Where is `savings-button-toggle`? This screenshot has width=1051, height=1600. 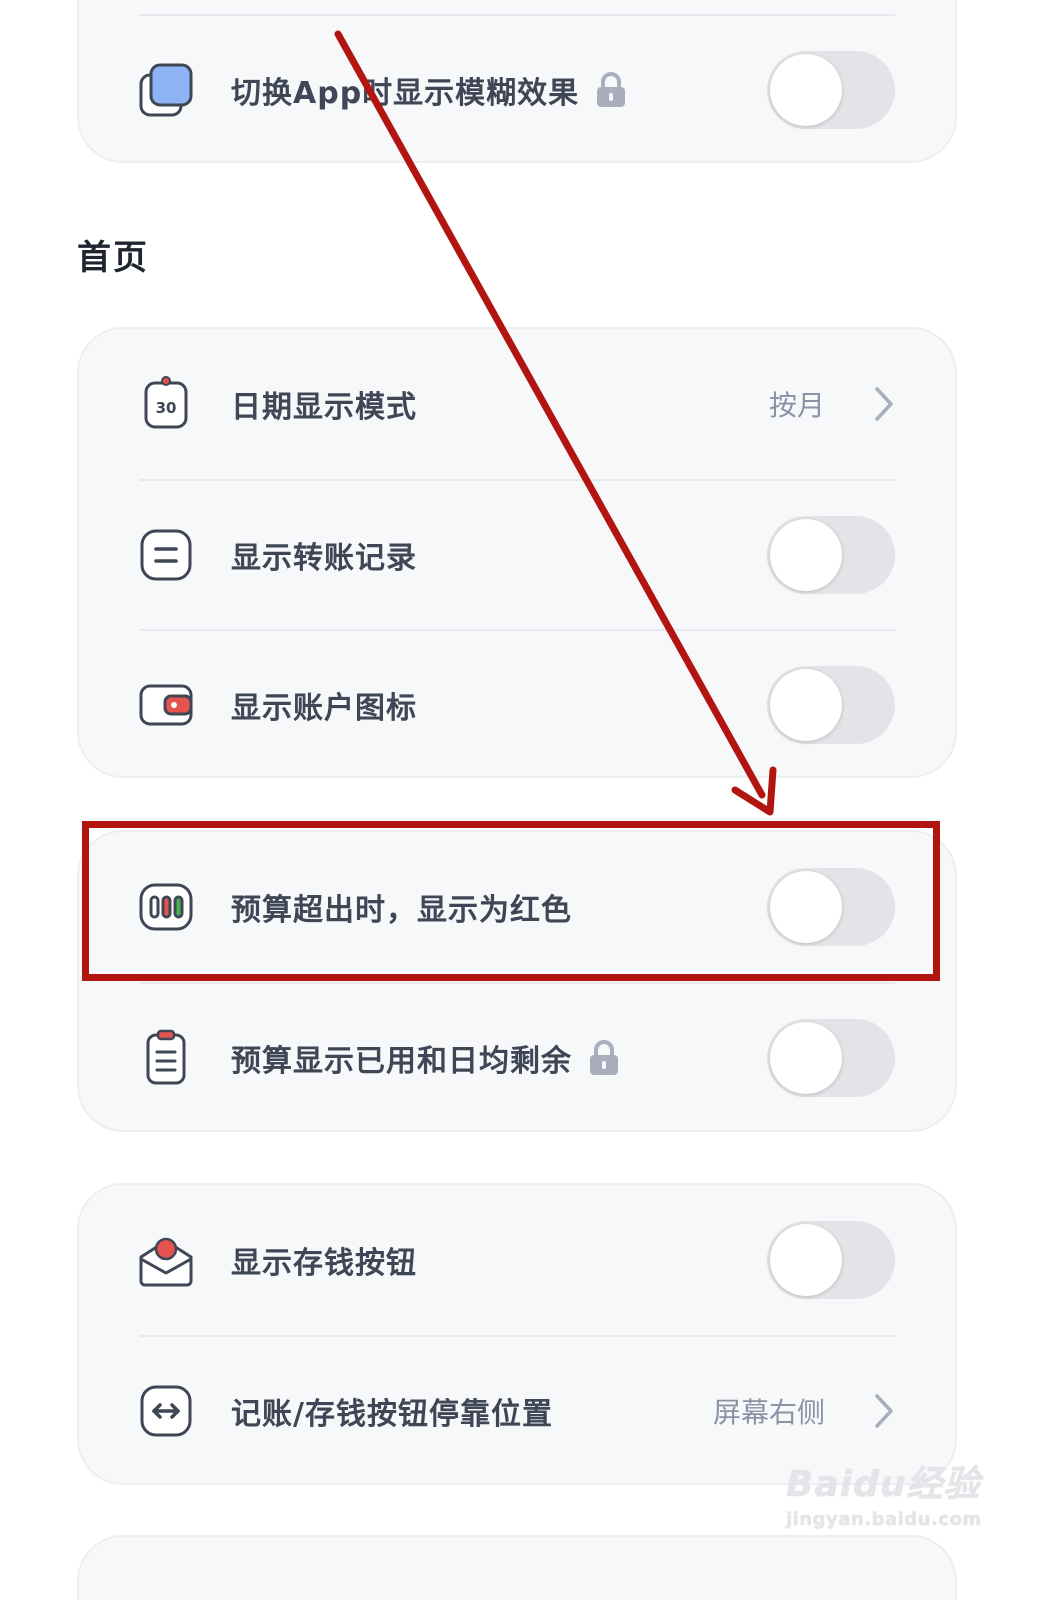 savings-button-toggle is located at coordinates (831, 1260).